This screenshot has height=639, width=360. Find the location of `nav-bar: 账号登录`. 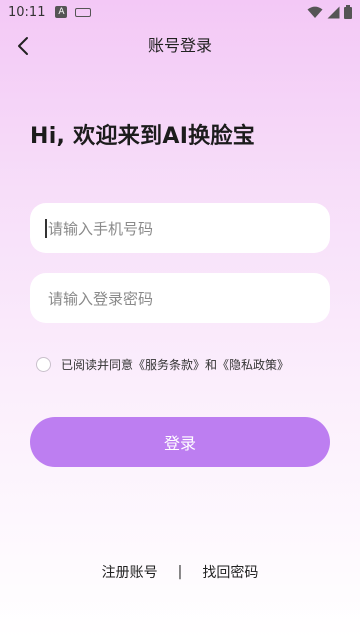

nav-bar: 账号登录 is located at coordinates (180, 46).